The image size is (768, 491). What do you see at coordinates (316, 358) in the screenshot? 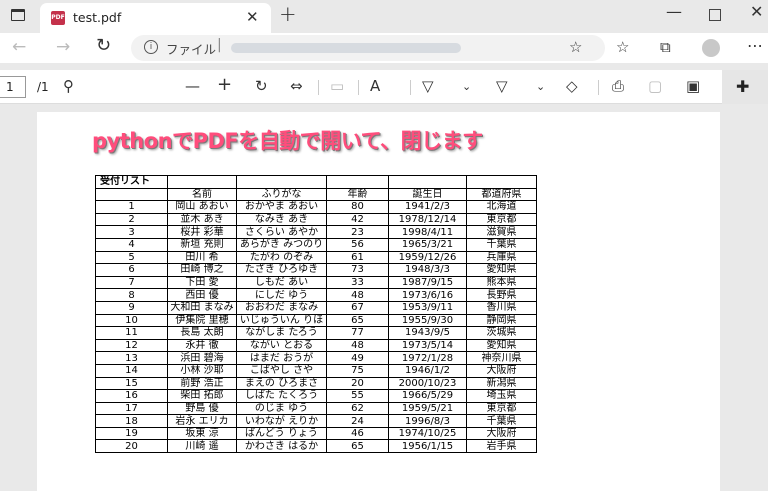
I see `table-row: 13 浜田 碧海 はまだ おうが 49 1972/1/28 神奈川県` at bounding box center [316, 358].